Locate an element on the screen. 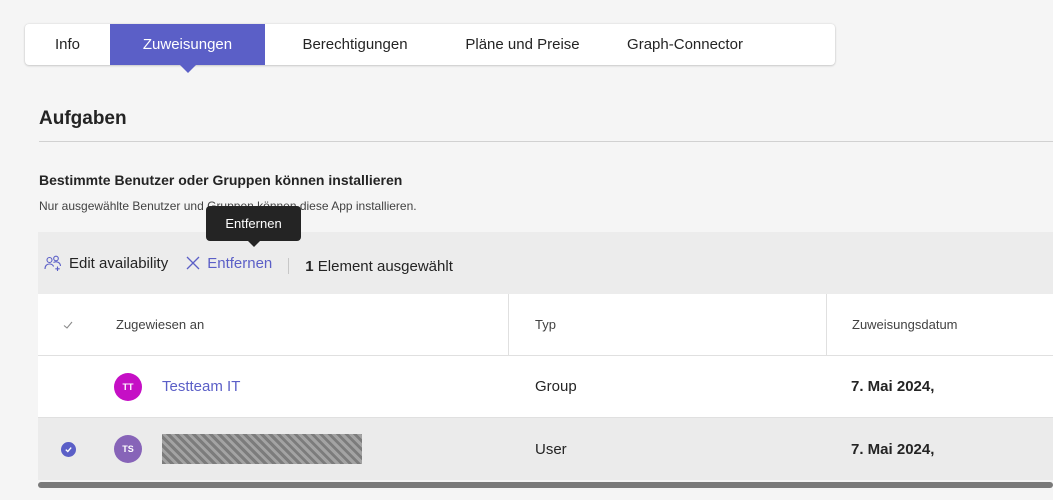 The width and height of the screenshot is (1053, 500). tab-plaene-und-preise: Pläne und Preise is located at coordinates (522, 44).